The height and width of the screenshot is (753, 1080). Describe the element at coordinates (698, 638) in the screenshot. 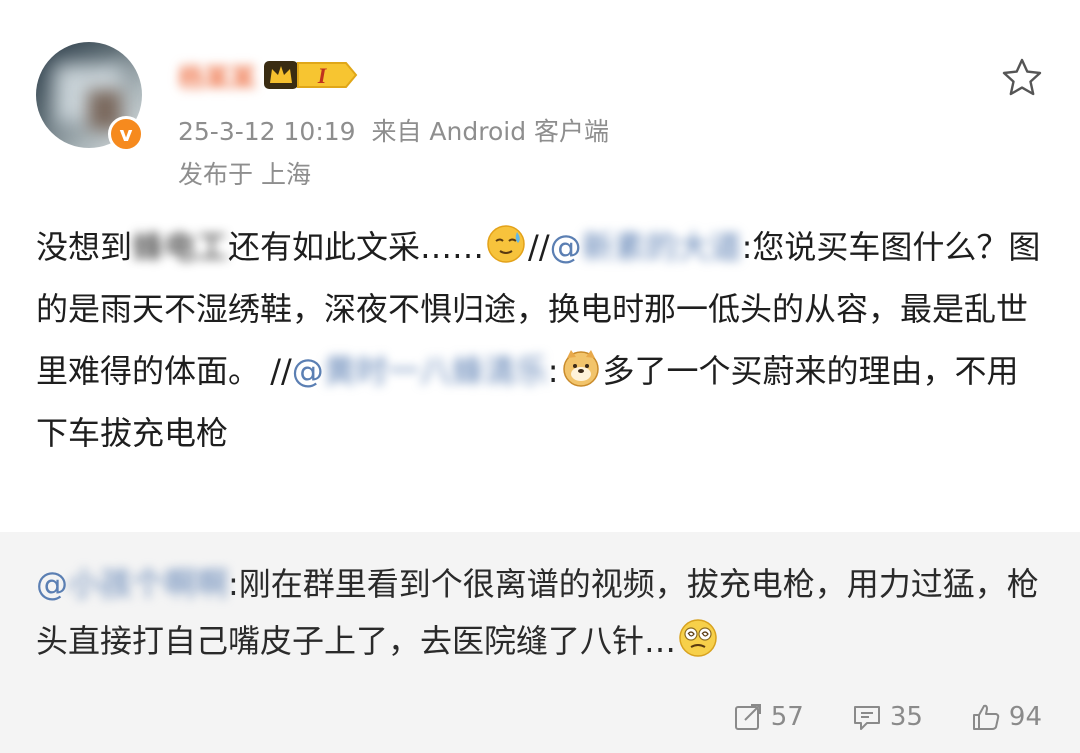

I see `dizzy-face-emoji-icon` at that location.